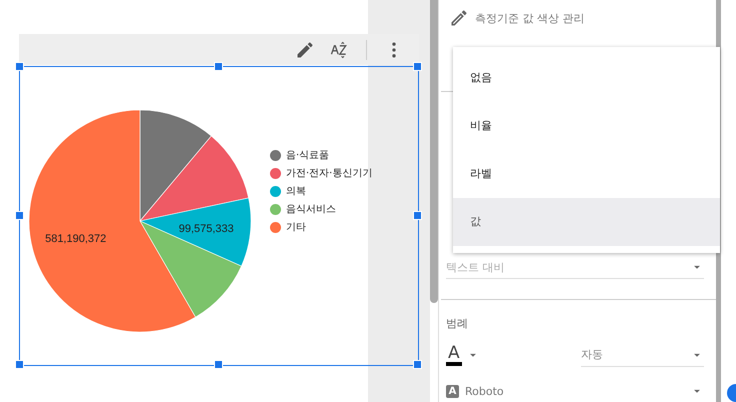 The width and height of the screenshot is (736, 402). I want to click on legend-label: 음·식료품, so click(308, 155).